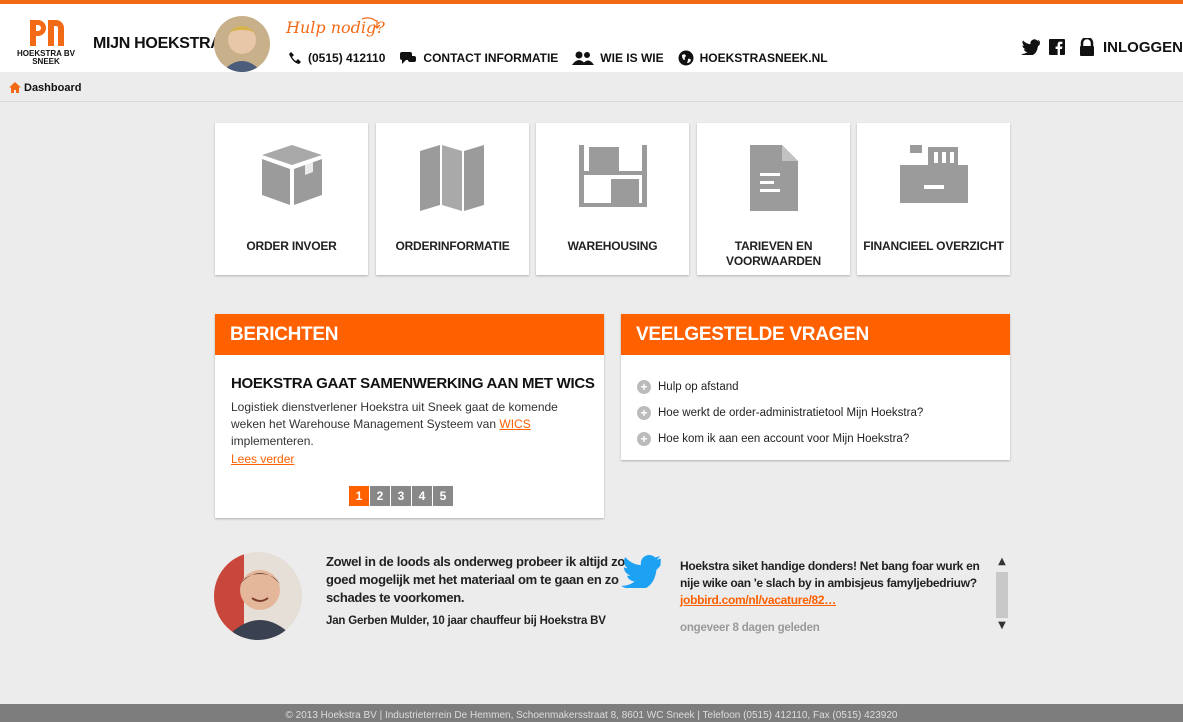 Image resolution: width=1183 pixels, height=722 pixels. I want to click on contact-link: CONTACT INFORMATIE, so click(478, 58).